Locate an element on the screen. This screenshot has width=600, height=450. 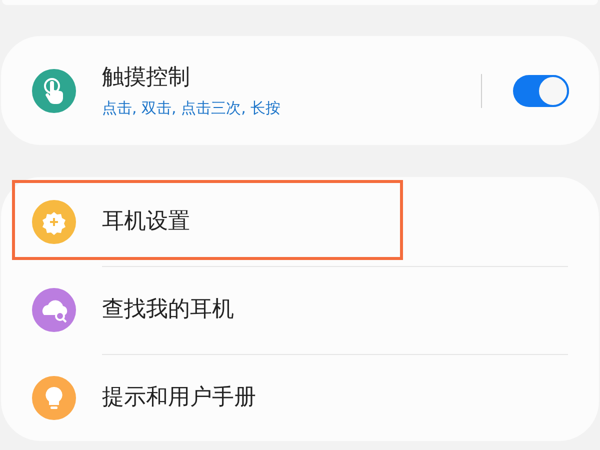
menu-item: 查找我的耳机 is located at coordinates (350, 310).